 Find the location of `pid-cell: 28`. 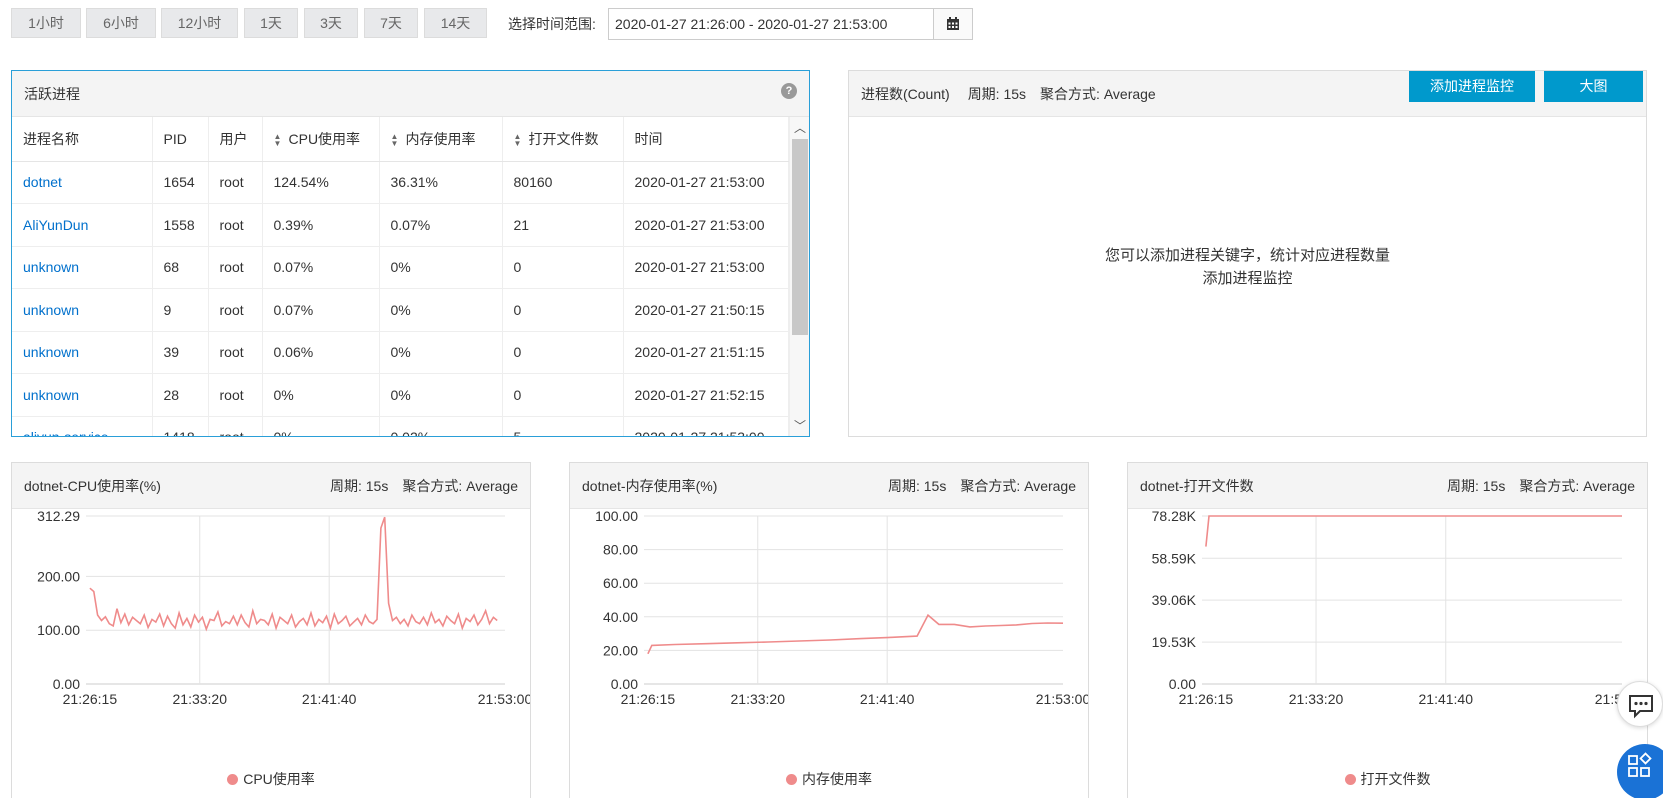

pid-cell: 28 is located at coordinates (180, 395).